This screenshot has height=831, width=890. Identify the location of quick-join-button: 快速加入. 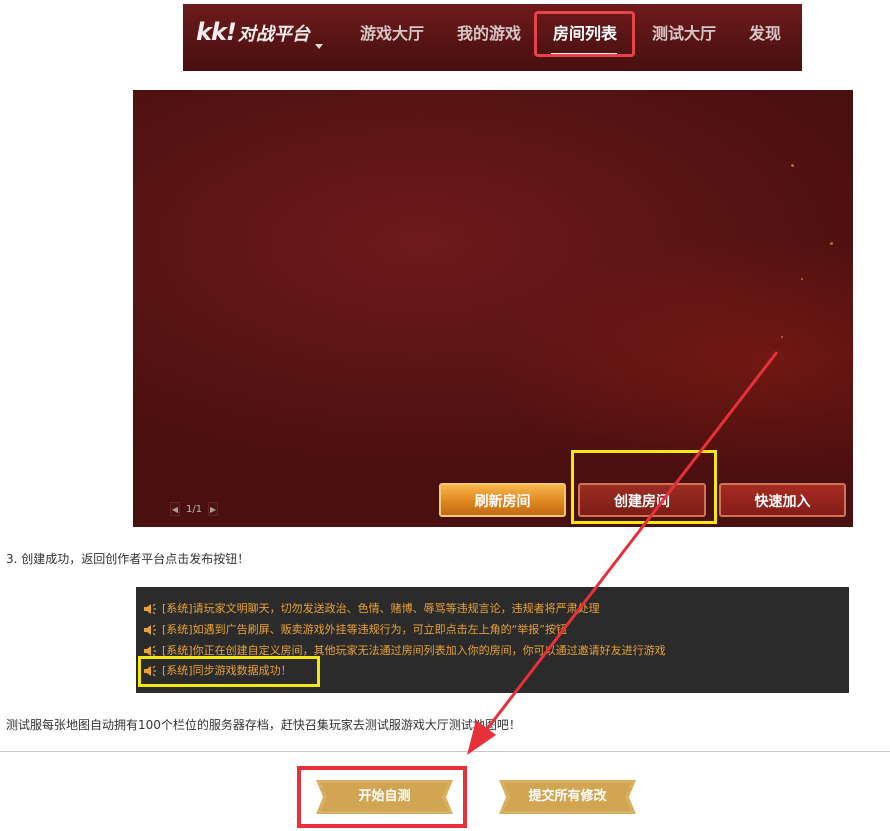
(782, 500).